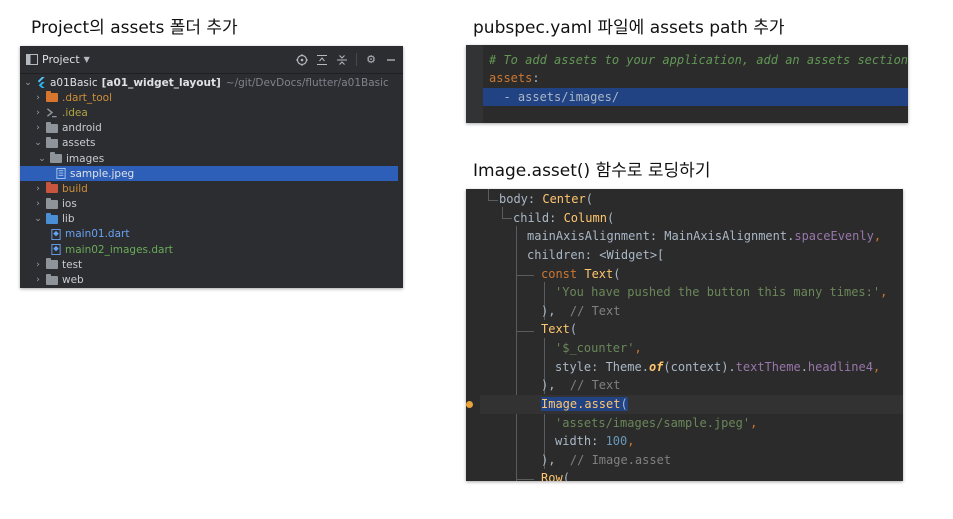 This screenshot has height=519, width=953. I want to click on tree-item-label: build, so click(75, 188).